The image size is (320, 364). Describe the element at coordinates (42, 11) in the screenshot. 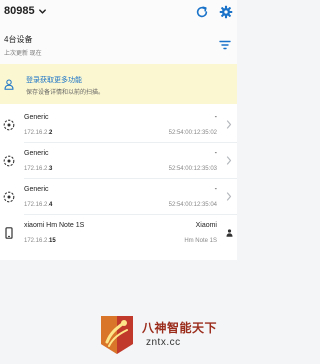

I see `chevron-down-icon` at that location.